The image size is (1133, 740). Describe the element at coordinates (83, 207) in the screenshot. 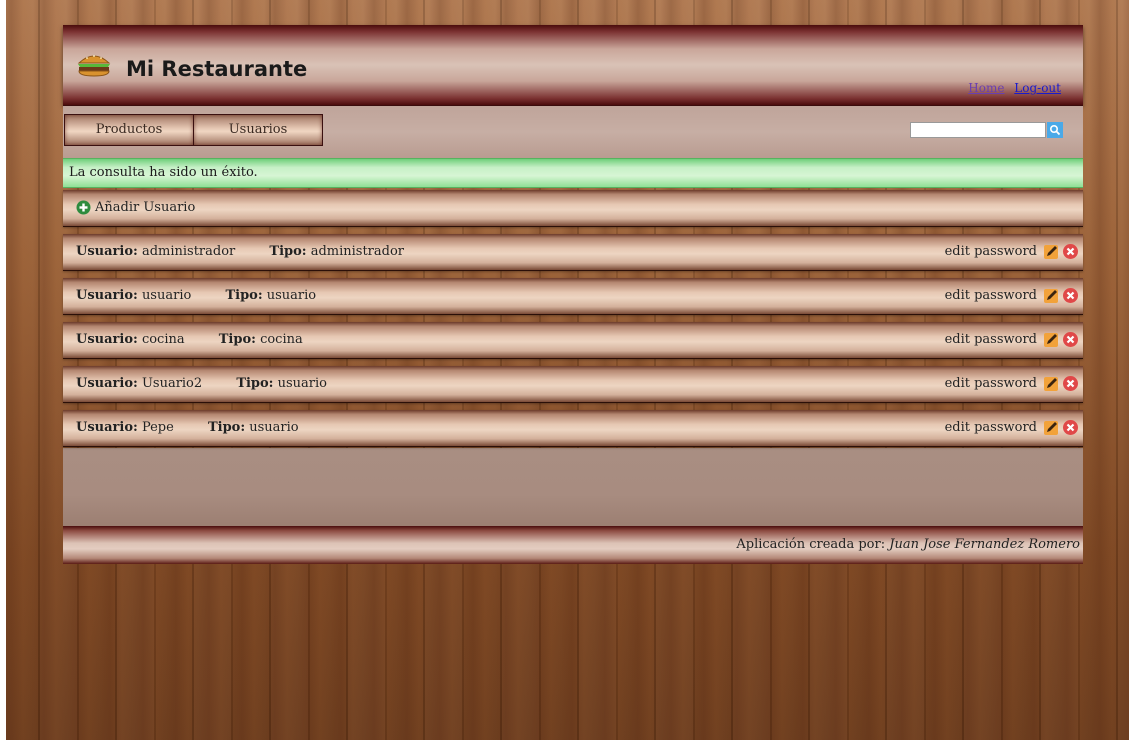

I see `add-circle-icon` at that location.